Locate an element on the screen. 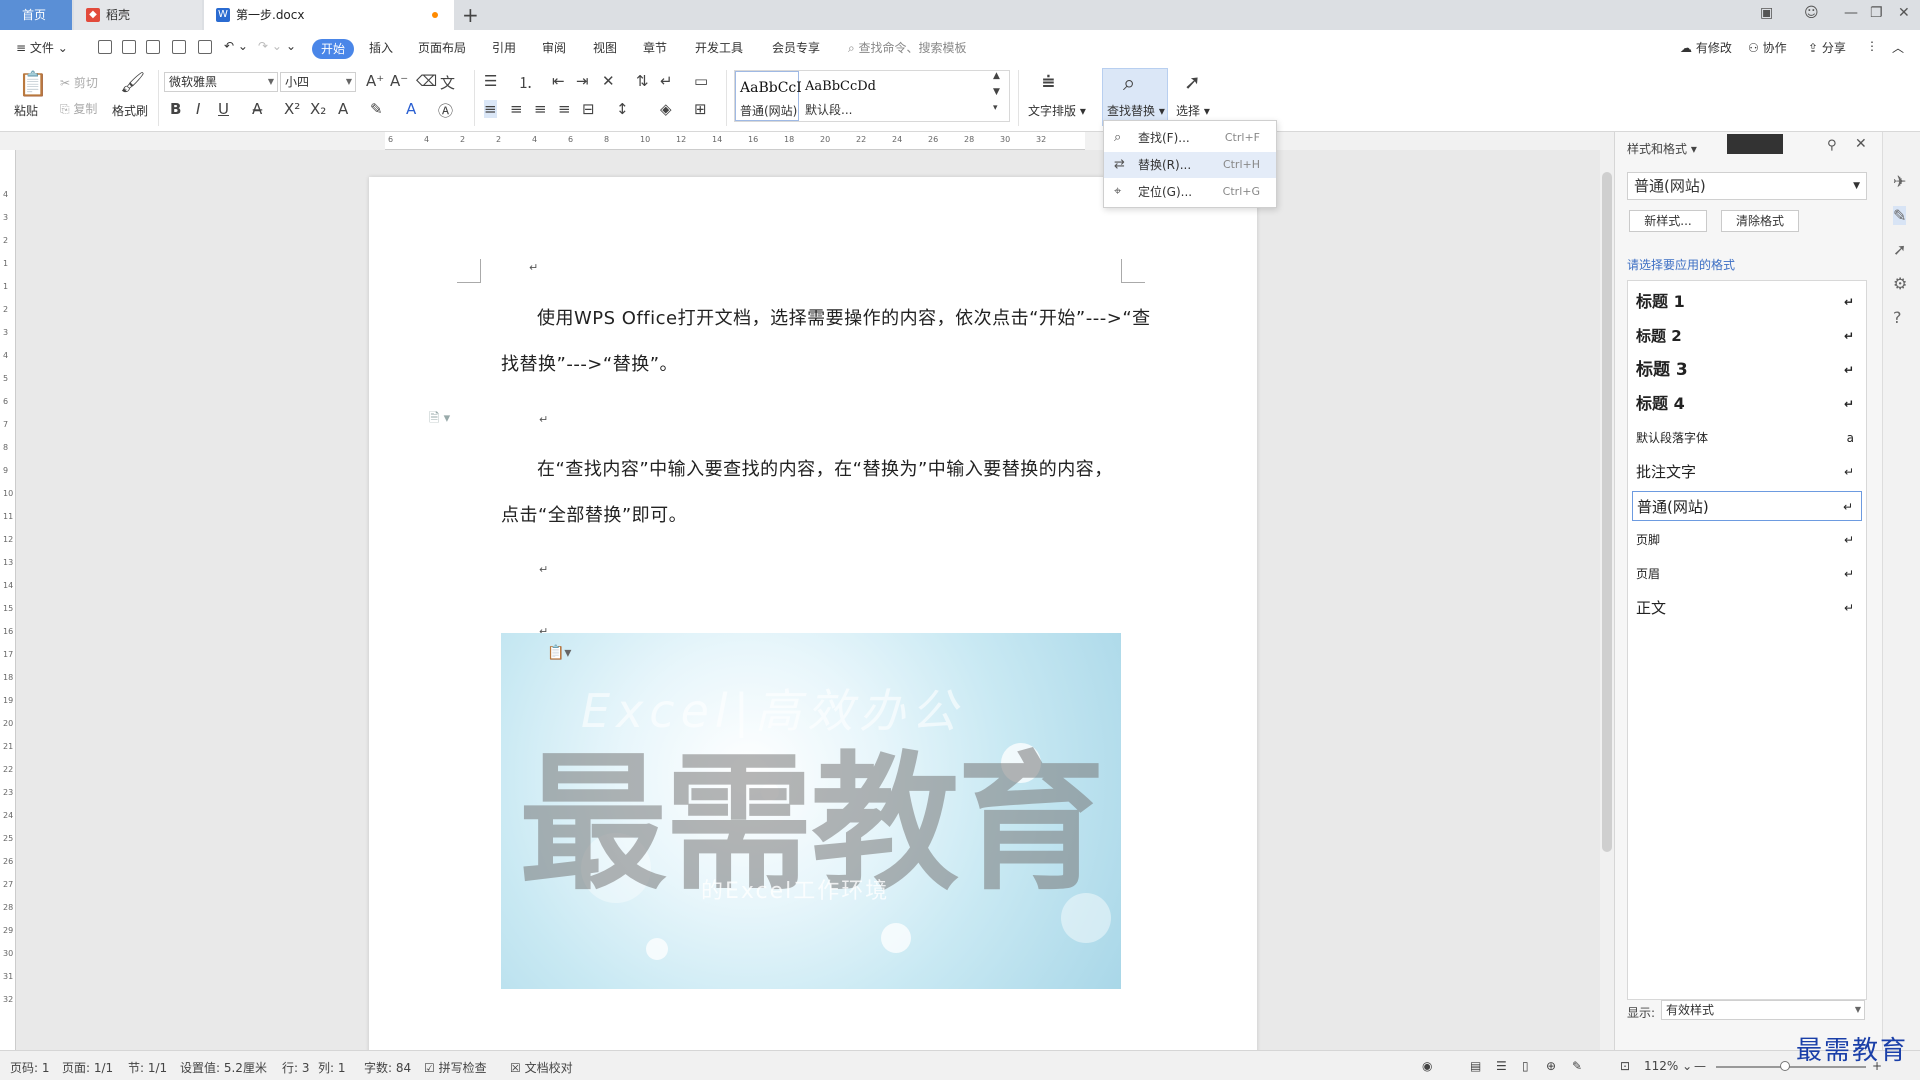 This screenshot has height=1080, width=1920. decrease-indent-icon: ⇤ is located at coordinates (558, 81).